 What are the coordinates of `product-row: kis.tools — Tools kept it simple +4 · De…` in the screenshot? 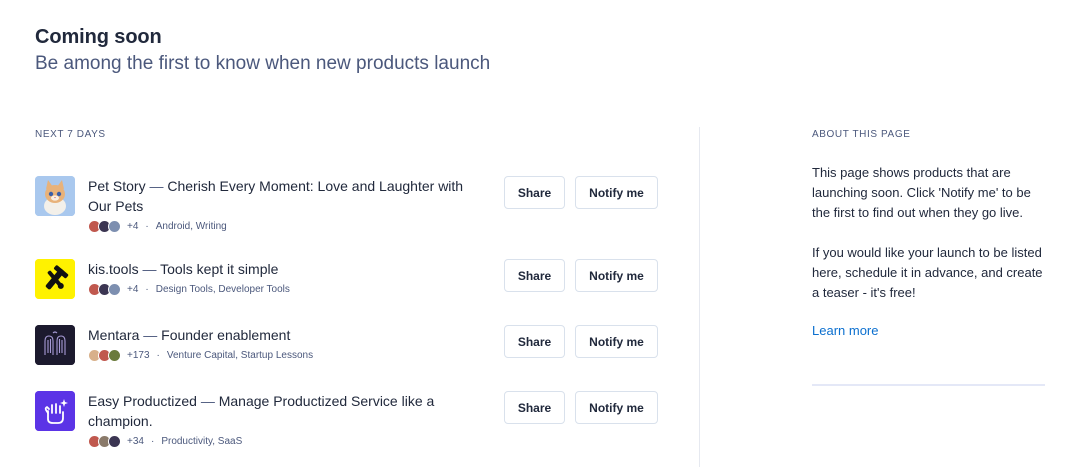 It's located at (350, 284).